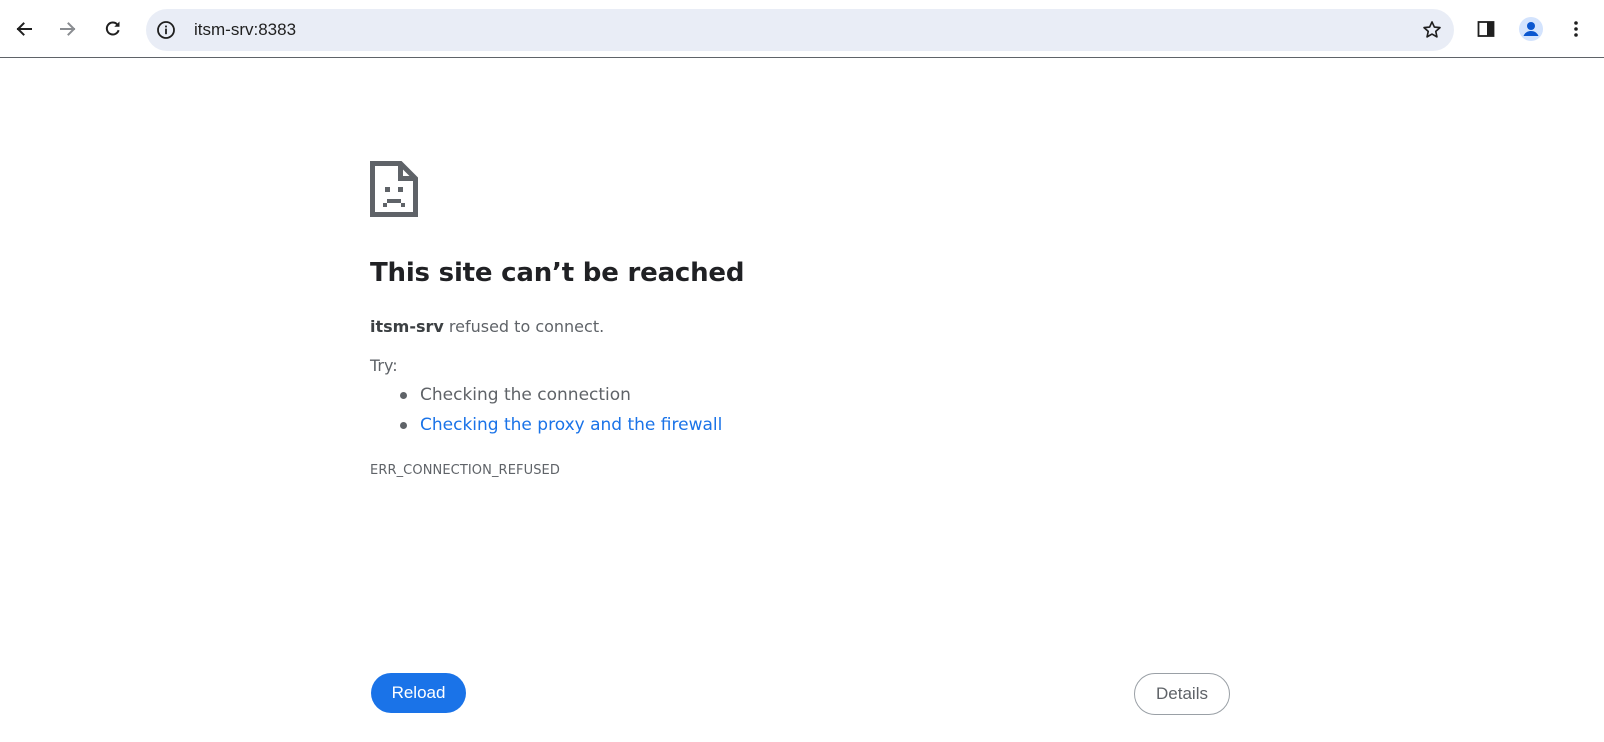 The width and height of the screenshot is (1604, 742). Describe the element at coordinates (166, 30) in the screenshot. I see `info-icon` at that location.